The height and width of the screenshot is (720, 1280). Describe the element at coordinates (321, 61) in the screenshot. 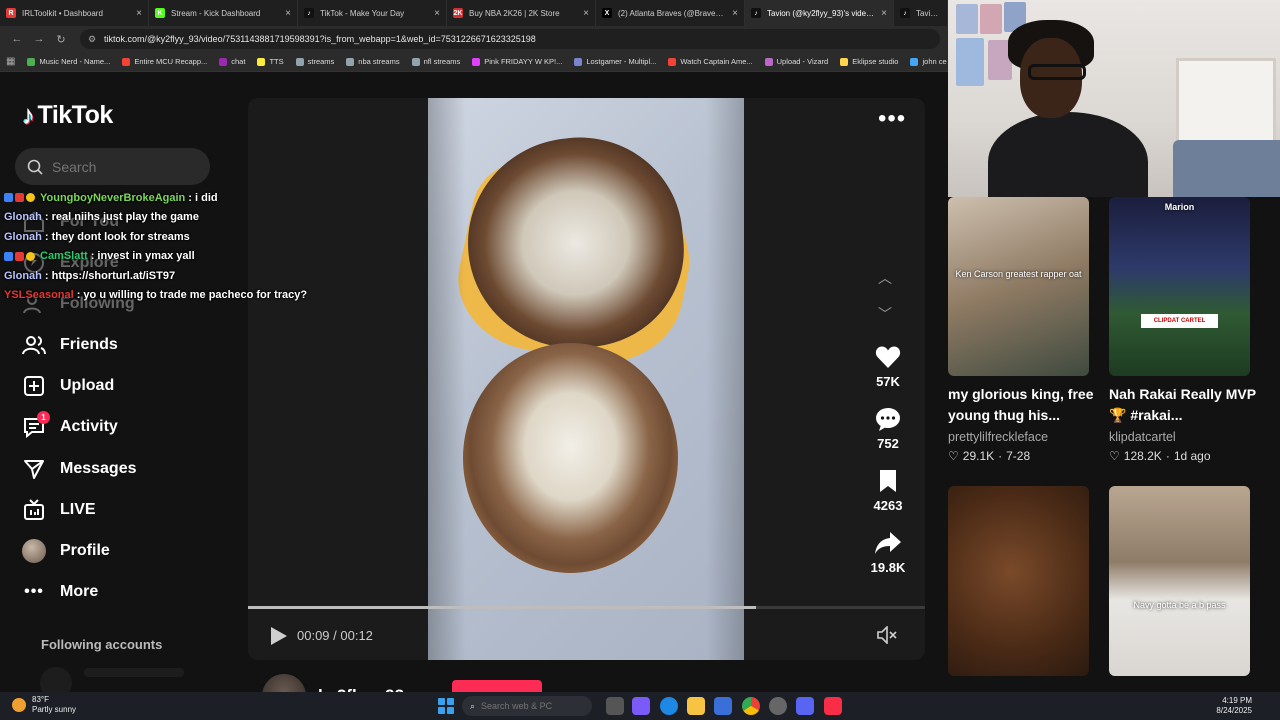

I see `bookmark-label: streams` at that location.